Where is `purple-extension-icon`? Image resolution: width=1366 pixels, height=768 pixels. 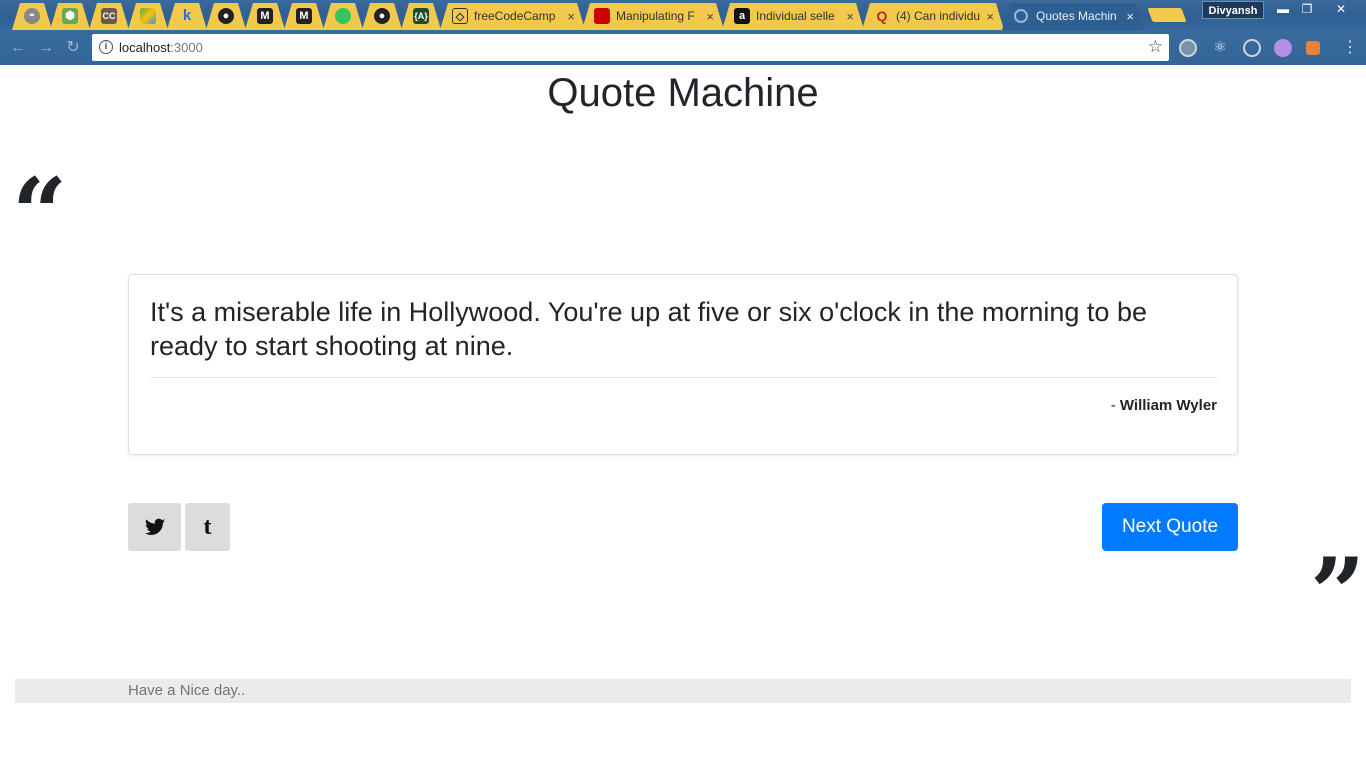
purple-extension-icon is located at coordinates (1283, 48).